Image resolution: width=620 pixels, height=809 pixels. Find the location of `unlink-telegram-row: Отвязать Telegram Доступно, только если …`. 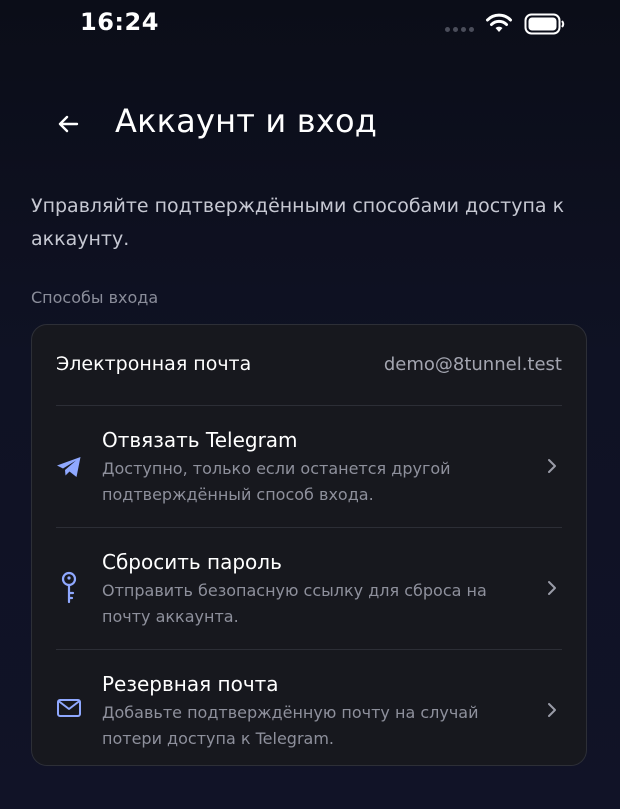

unlink-telegram-row: Отвязать Telegram Доступно, только если … is located at coordinates (309, 466).